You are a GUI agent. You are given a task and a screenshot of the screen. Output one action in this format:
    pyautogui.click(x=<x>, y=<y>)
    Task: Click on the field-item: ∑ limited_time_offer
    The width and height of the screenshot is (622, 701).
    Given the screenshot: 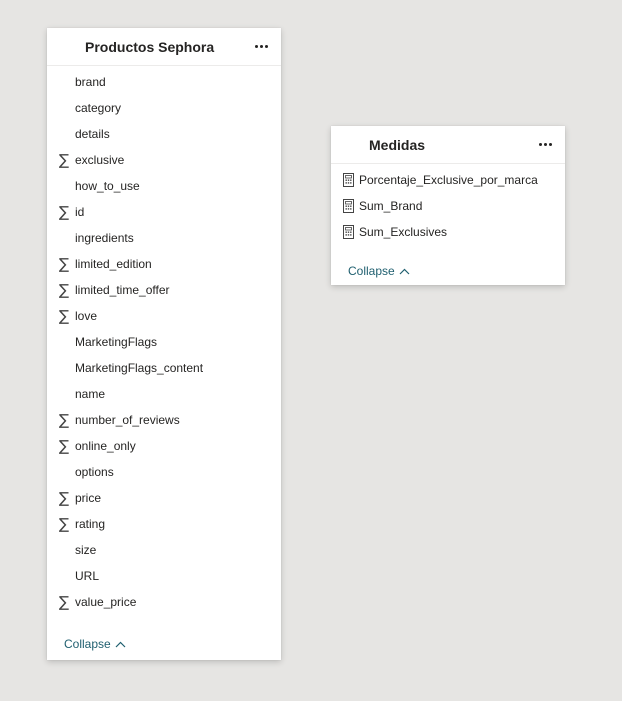 What is the action you would take?
    pyautogui.click(x=164, y=290)
    